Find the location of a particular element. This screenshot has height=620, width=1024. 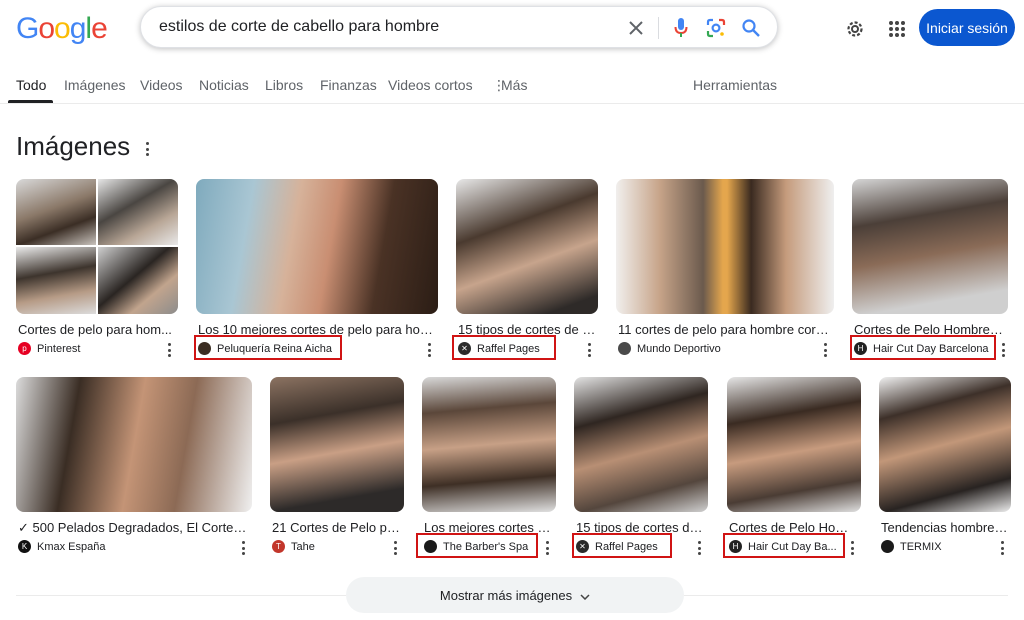

image-result-card: Cortes de pelo para hom... p Pinterest is located at coordinates (97, 274).